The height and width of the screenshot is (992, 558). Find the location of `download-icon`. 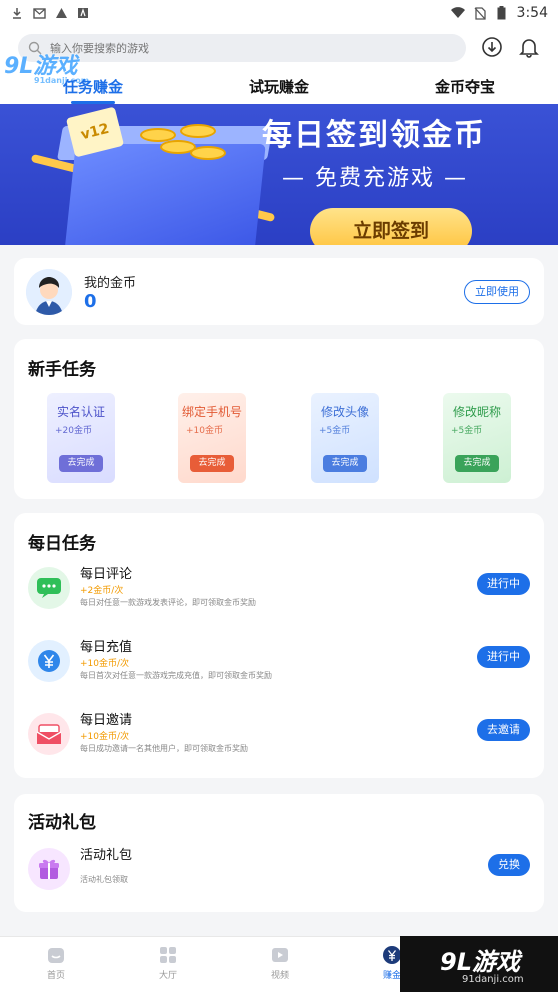

download-icon is located at coordinates (17, 13).